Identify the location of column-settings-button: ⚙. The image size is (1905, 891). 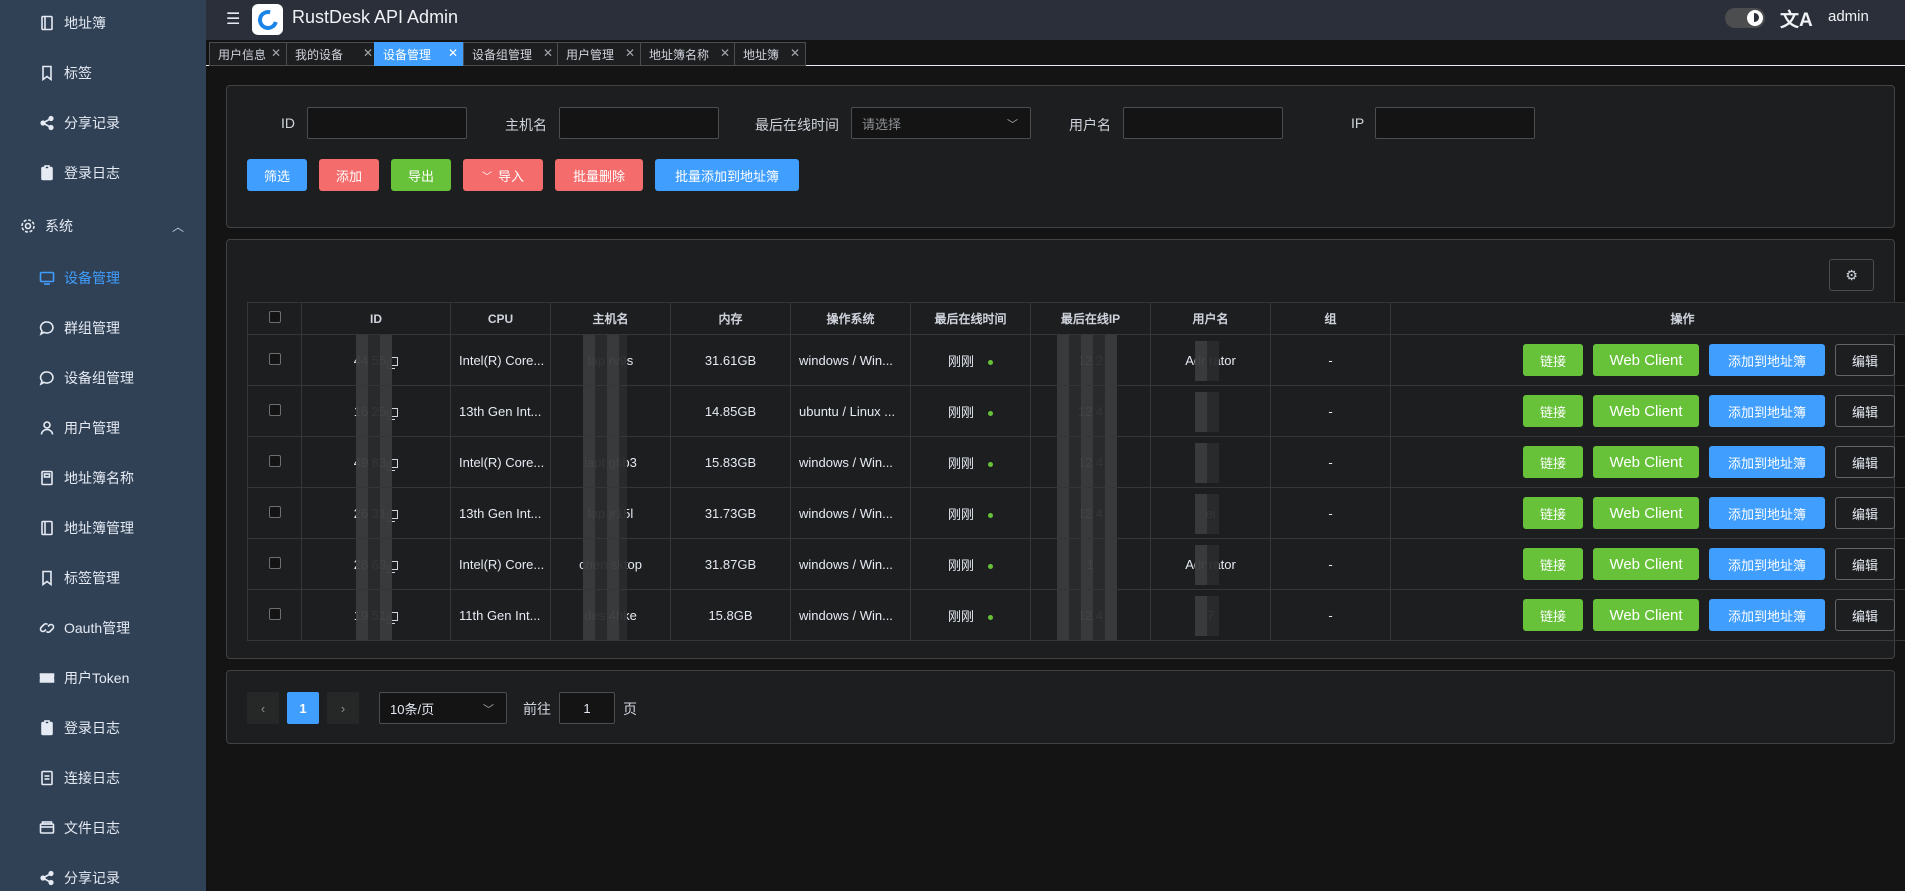
(1851, 275).